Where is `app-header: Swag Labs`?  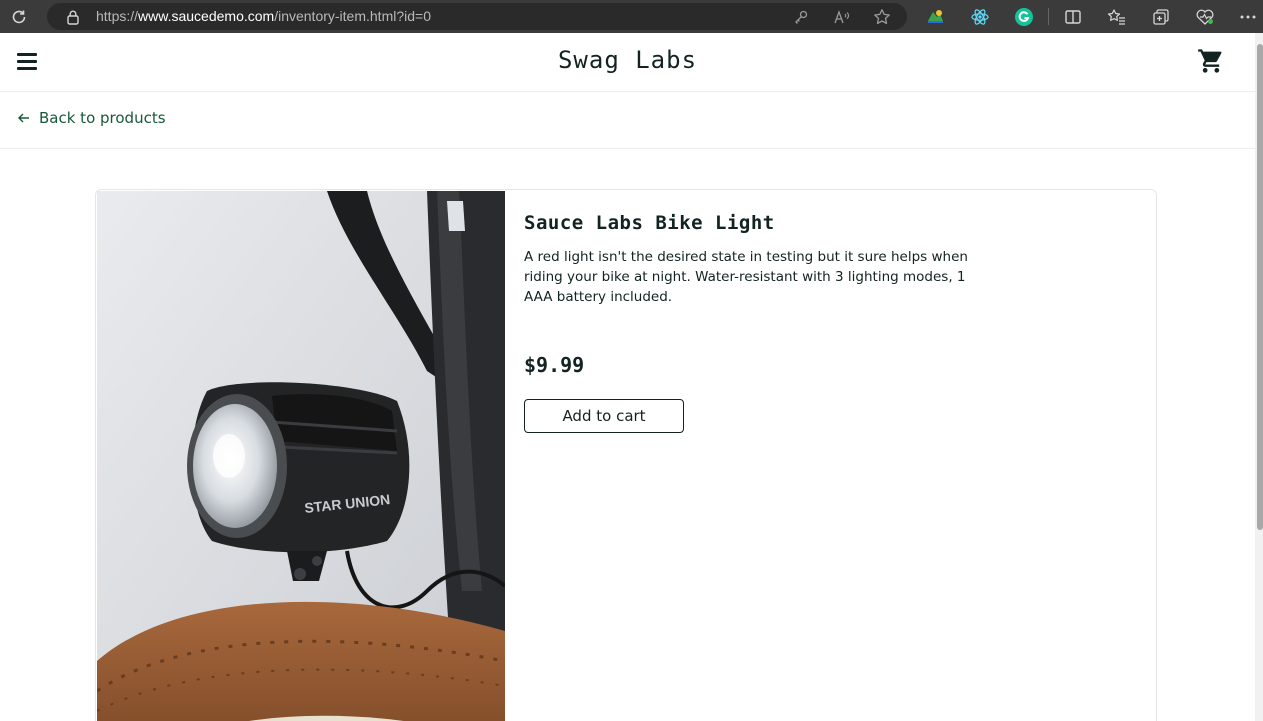
app-header: Swag Labs is located at coordinates (627, 62).